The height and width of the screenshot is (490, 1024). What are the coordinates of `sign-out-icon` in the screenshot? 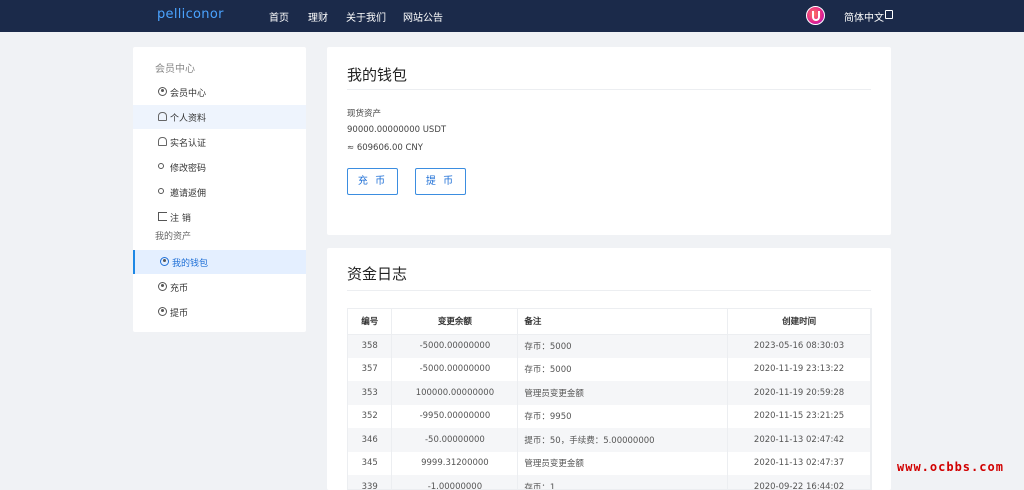 It's located at (162, 216).